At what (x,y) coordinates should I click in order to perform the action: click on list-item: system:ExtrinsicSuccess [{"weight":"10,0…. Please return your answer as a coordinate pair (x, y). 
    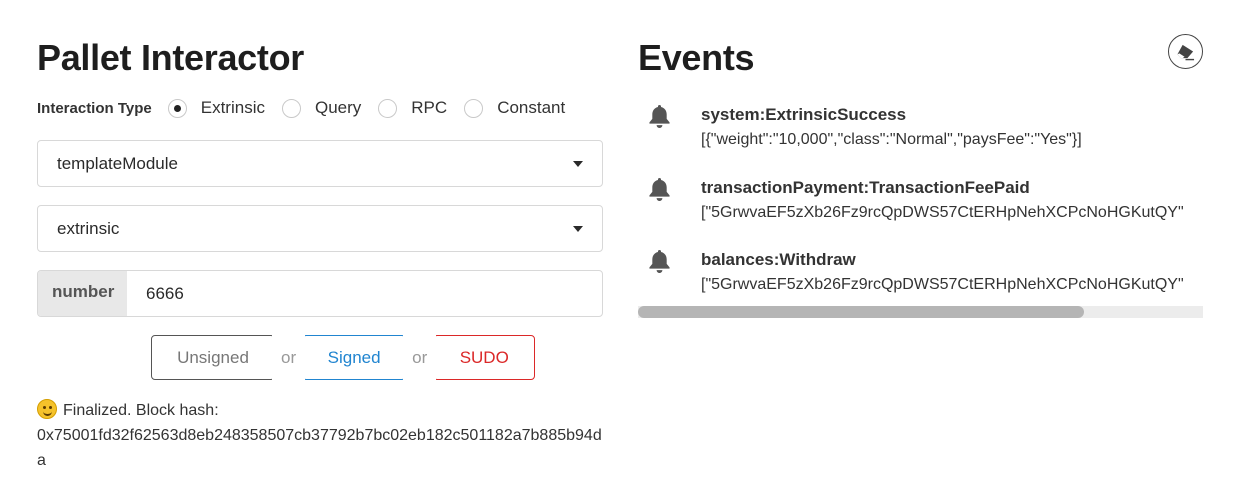
    Looking at the image, I should click on (920, 124).